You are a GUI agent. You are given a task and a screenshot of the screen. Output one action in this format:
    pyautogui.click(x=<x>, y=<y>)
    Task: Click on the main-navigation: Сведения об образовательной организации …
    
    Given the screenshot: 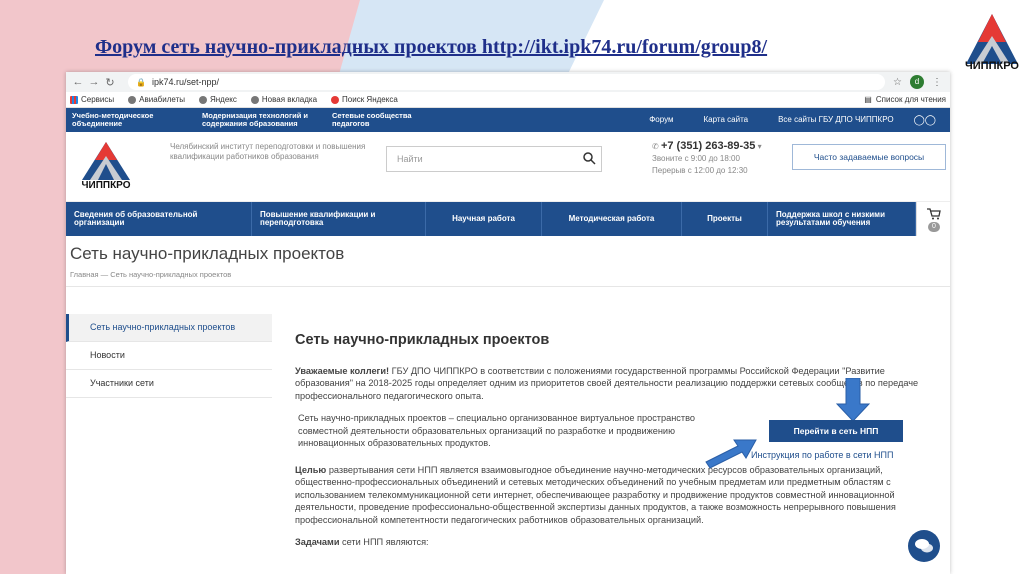 What is the action you would take?
    pyautogui.click(x=508, y=219)
    